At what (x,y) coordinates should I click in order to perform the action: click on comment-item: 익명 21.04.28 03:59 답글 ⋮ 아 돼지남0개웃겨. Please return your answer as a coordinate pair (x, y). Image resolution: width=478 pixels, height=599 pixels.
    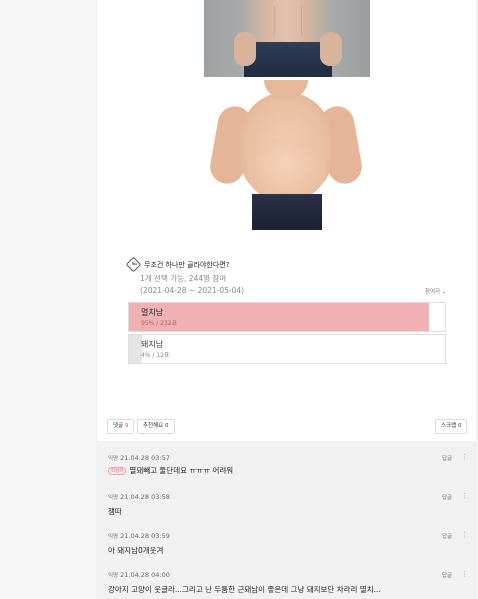
    Looking at the image, I should click on (288, 543).